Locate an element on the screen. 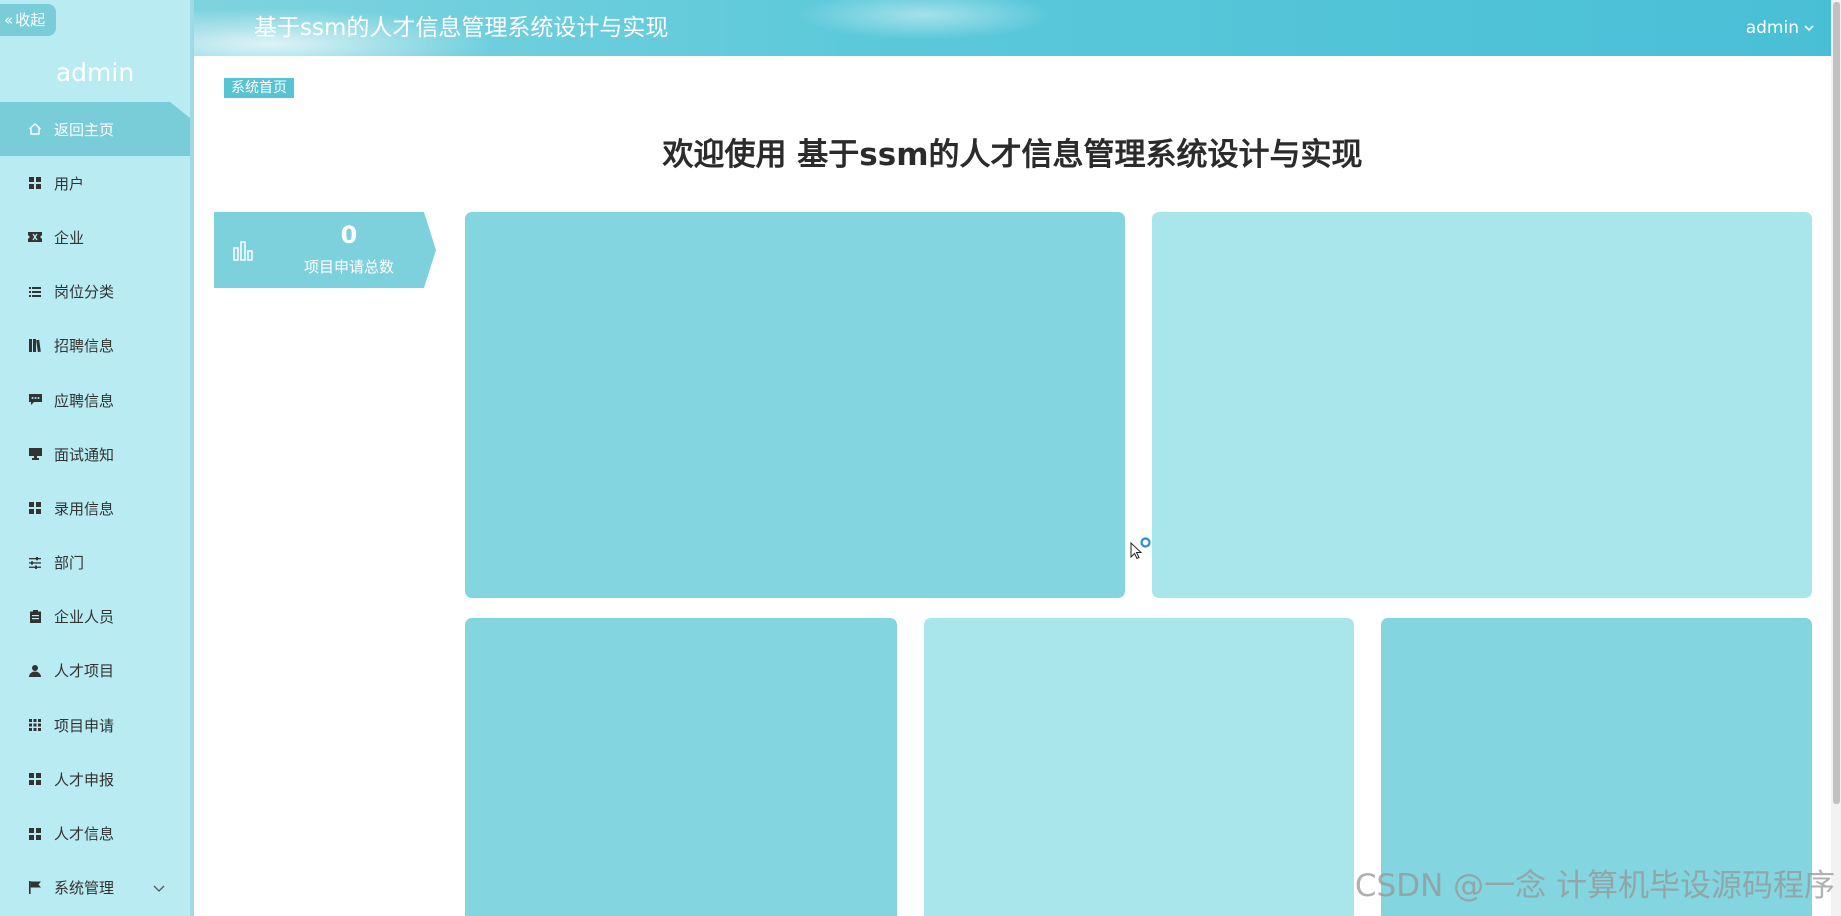 Image resolution: width=1841 pixels, height=916 pixels. busy-cursor-icon is located at coordinates (1142, 549).